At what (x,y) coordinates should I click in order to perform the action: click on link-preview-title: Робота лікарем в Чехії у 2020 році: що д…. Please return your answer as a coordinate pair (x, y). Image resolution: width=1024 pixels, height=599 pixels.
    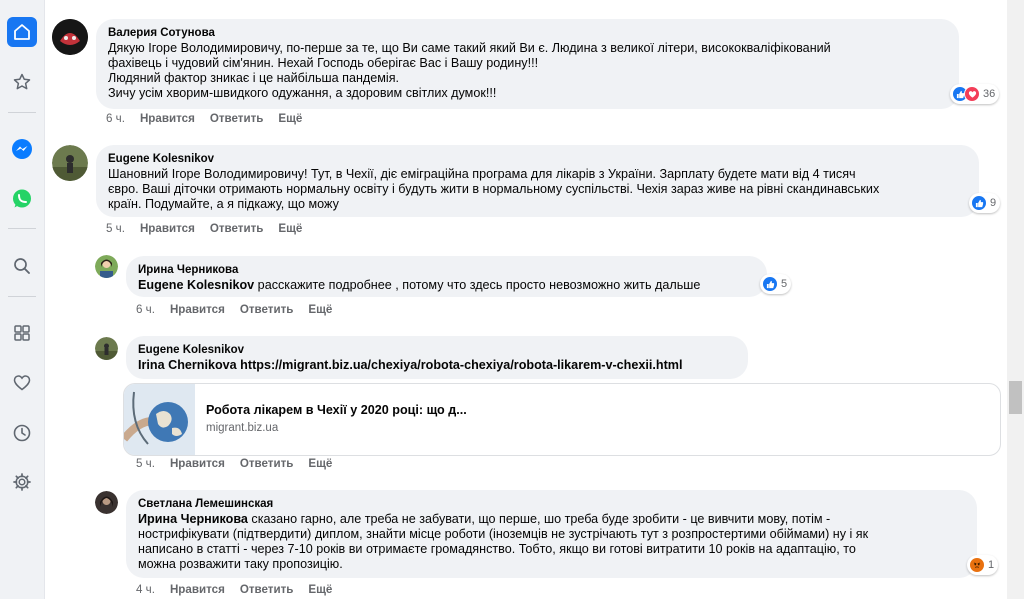
    Looking at the image, I should click on (336, 410).